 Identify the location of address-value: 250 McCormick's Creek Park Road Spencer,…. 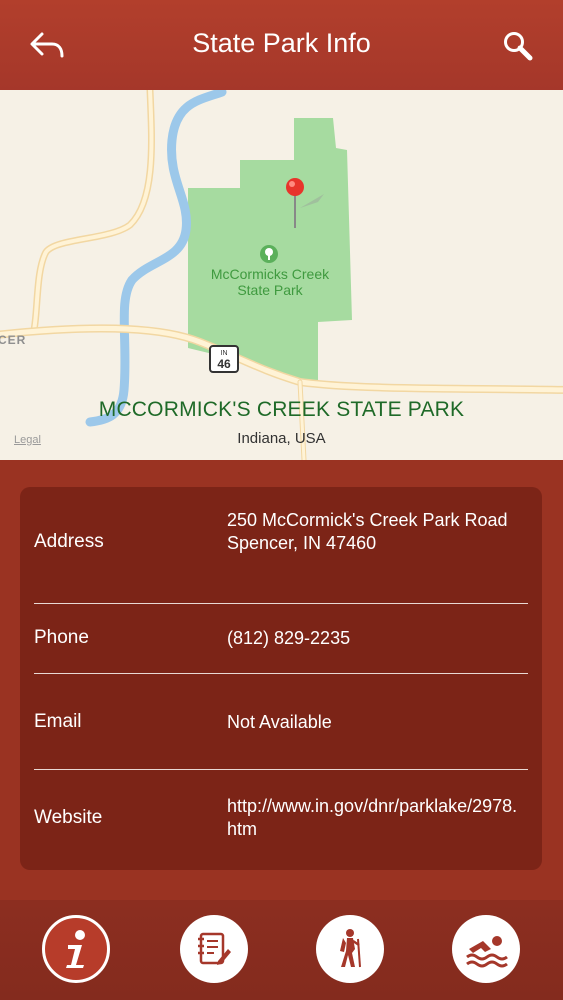
(377, 532).